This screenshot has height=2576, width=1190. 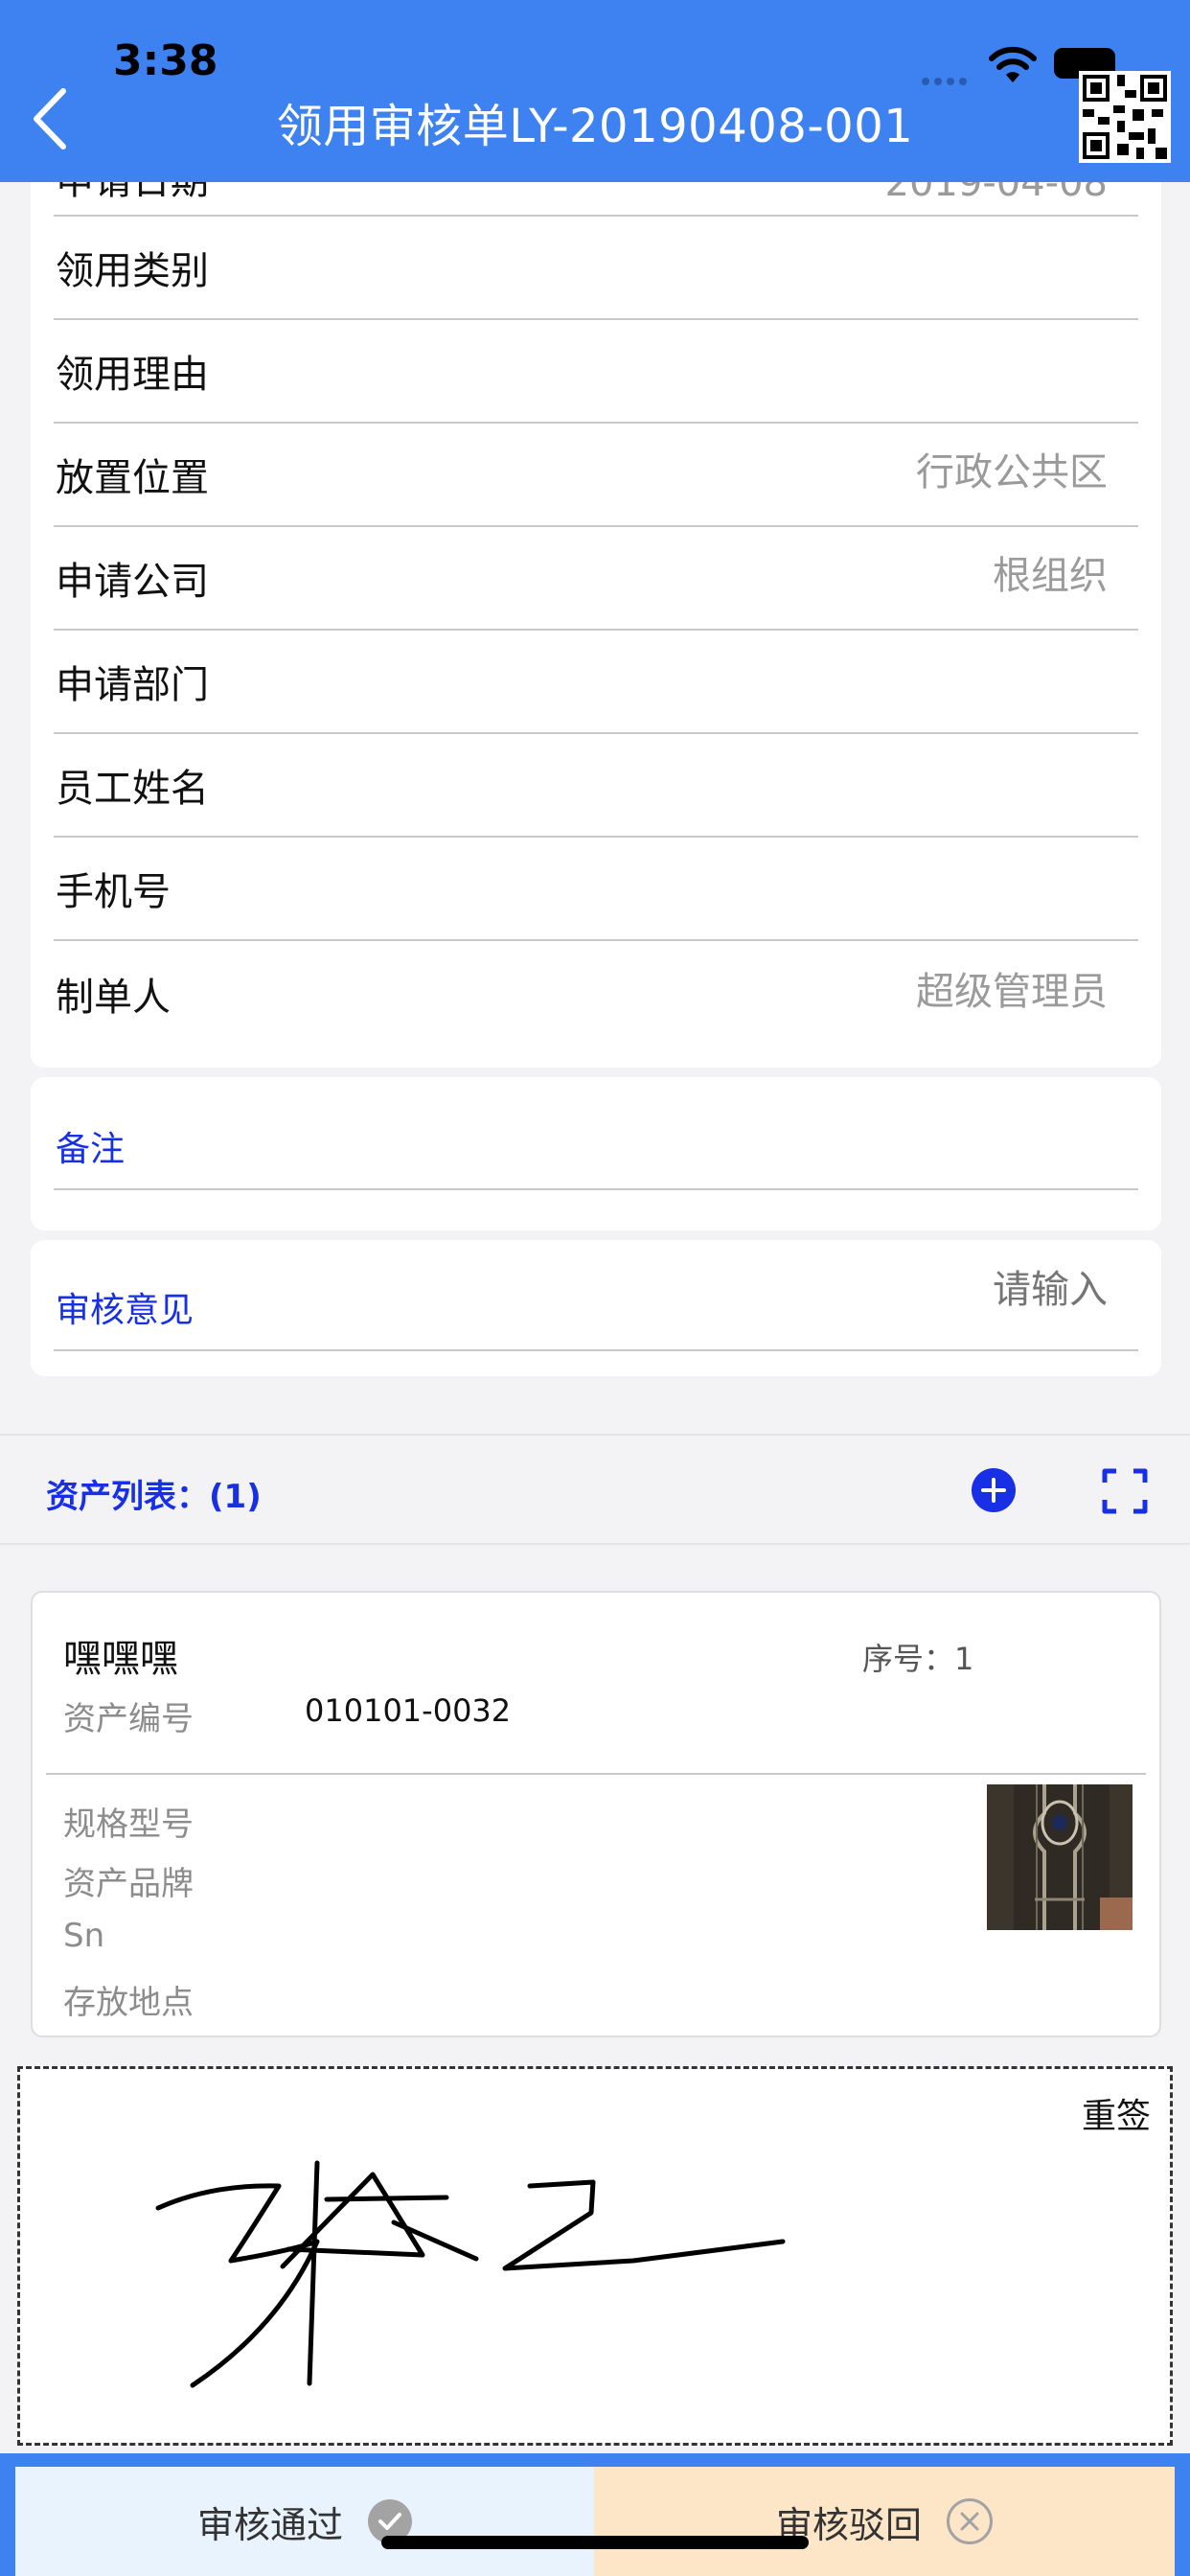 What do you see at coordinates (596, 993) in the screenshot?
I see `form-row-creator: 制单人 超级管理员` at bounding box center [596, 993].